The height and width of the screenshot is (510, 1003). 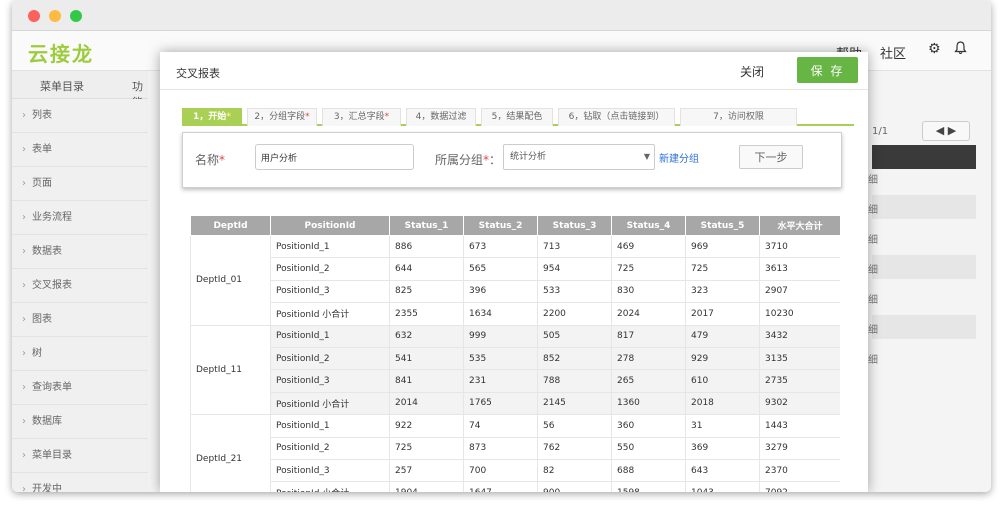 What do you see at coordinates (500, 336) in the screenshot?
I see `value-cell: 999` at bounding box center [500, 336].